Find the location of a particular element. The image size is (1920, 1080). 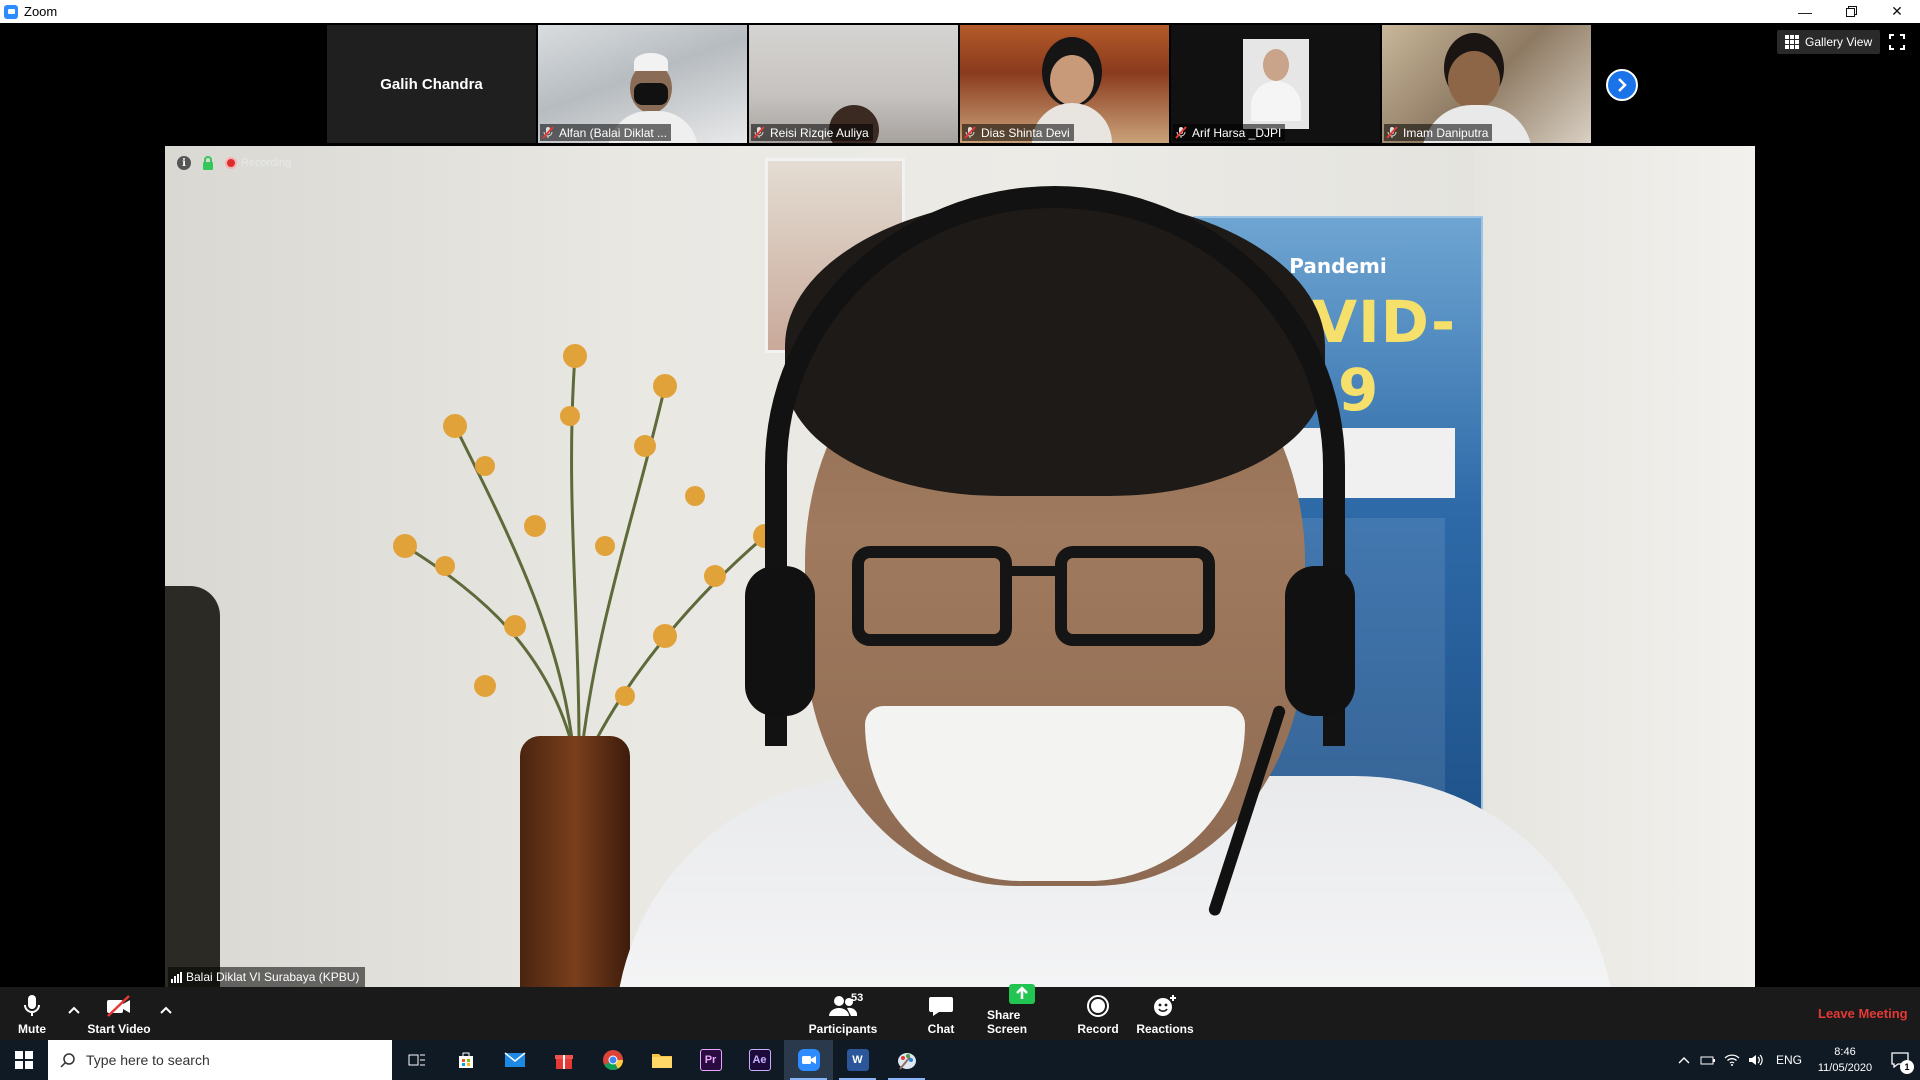

record-icon is located at coordinates (1098, 1006).